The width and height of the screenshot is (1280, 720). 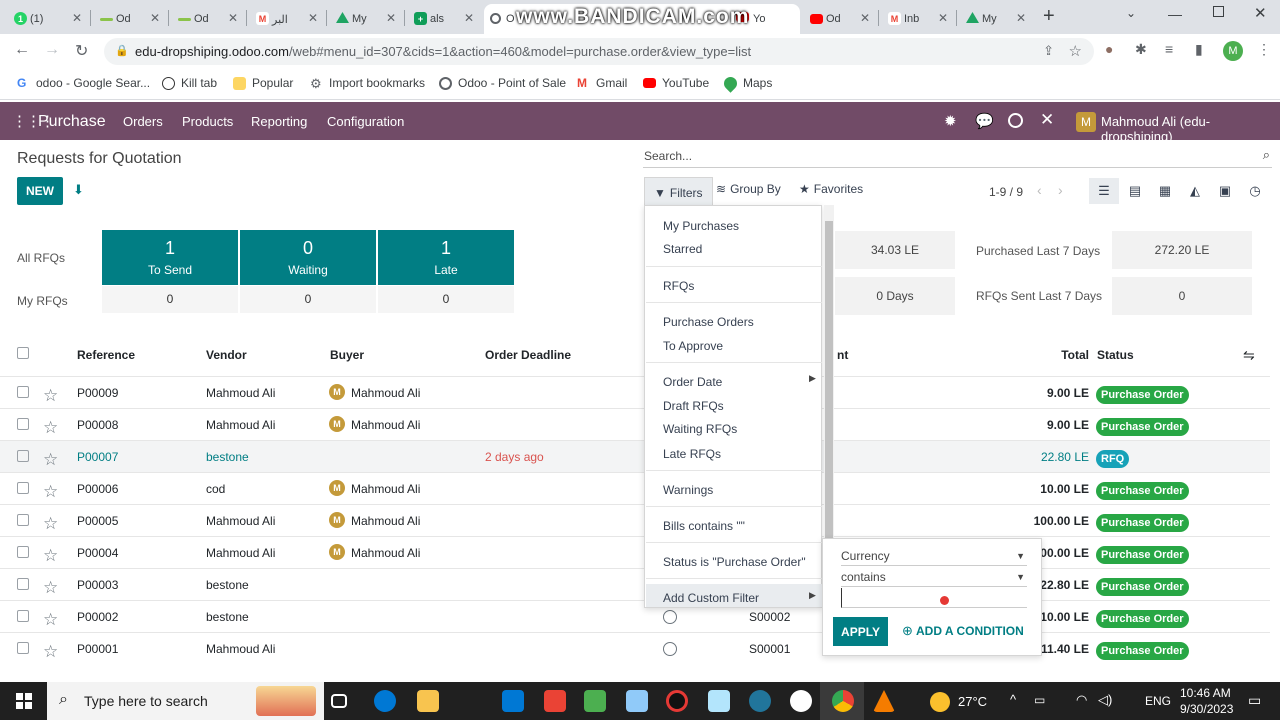 What do you see at coordinates (1175, 14) in the screenshot?
I see `minimize-icon: —` at bounding box center [1175, 14].